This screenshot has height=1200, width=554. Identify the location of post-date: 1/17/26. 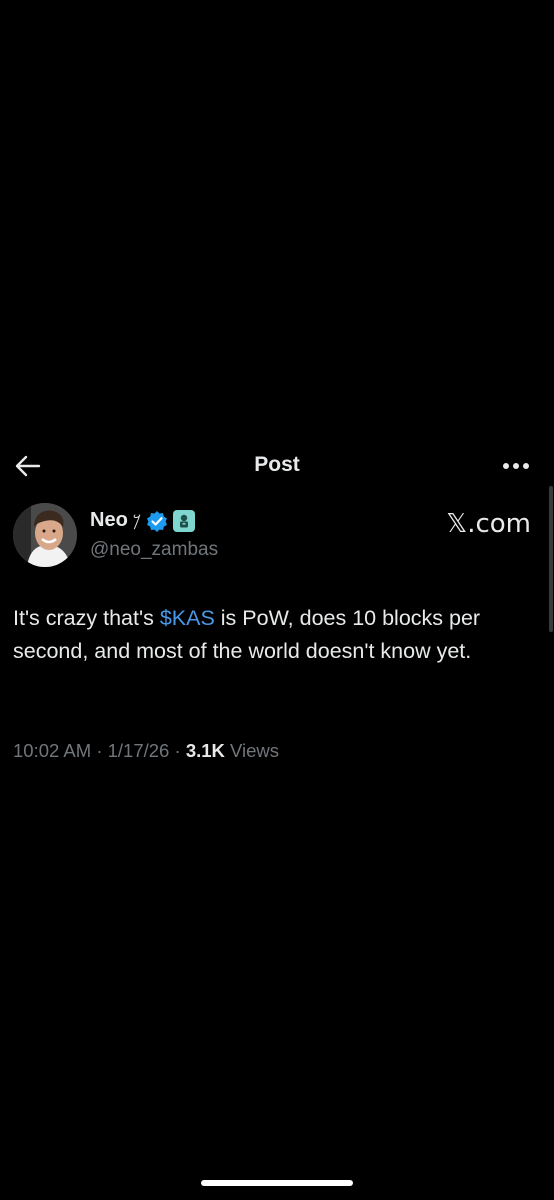
(138, 750).